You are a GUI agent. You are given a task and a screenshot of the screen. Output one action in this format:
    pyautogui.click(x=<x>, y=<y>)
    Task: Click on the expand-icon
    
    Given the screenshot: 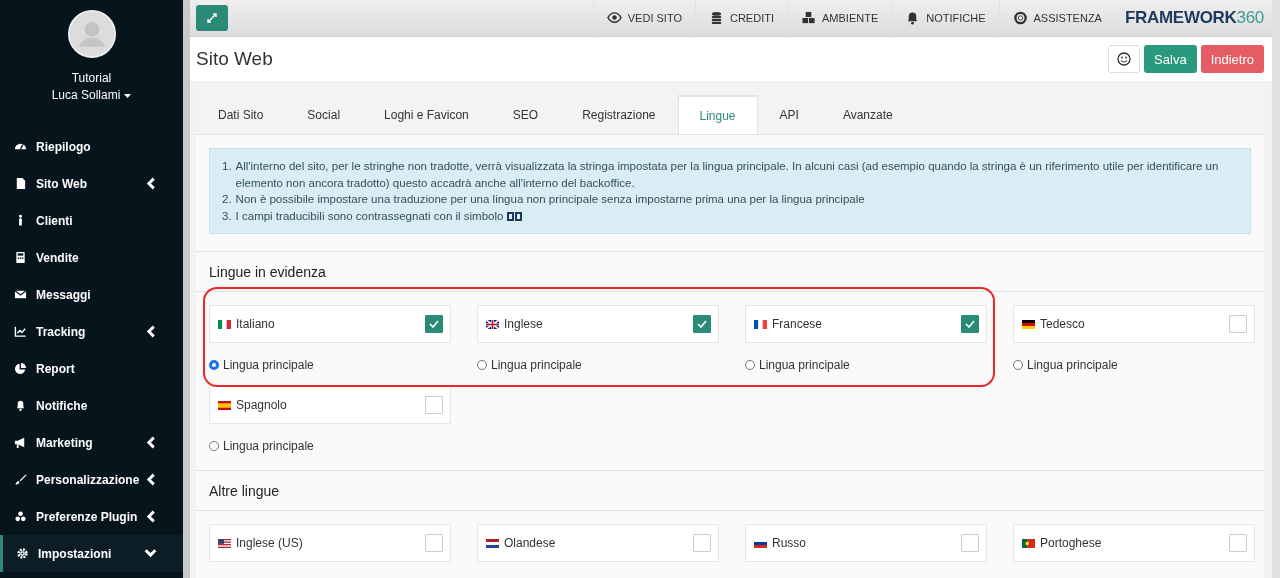 What is the action you would take?
    pyautogui.click(x=212, y=18)
    